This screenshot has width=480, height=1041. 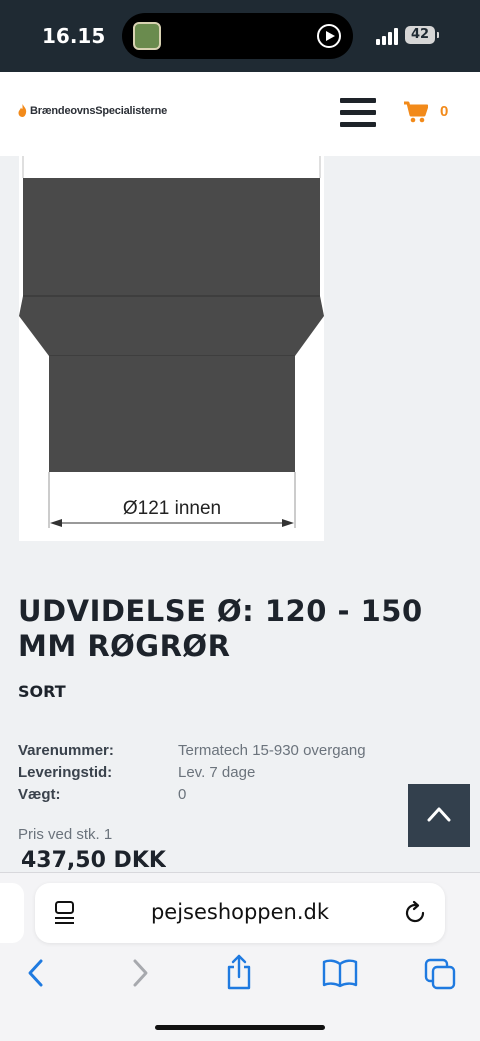 I want to click on play-icon, so click(x=329, y=36).